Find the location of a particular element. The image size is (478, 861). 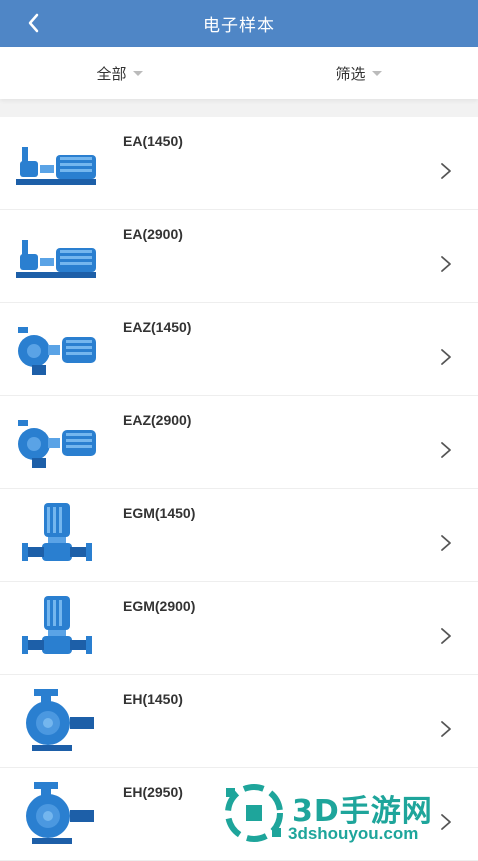

list-item: EAZ(1450) is located at coordinates (239, 349).